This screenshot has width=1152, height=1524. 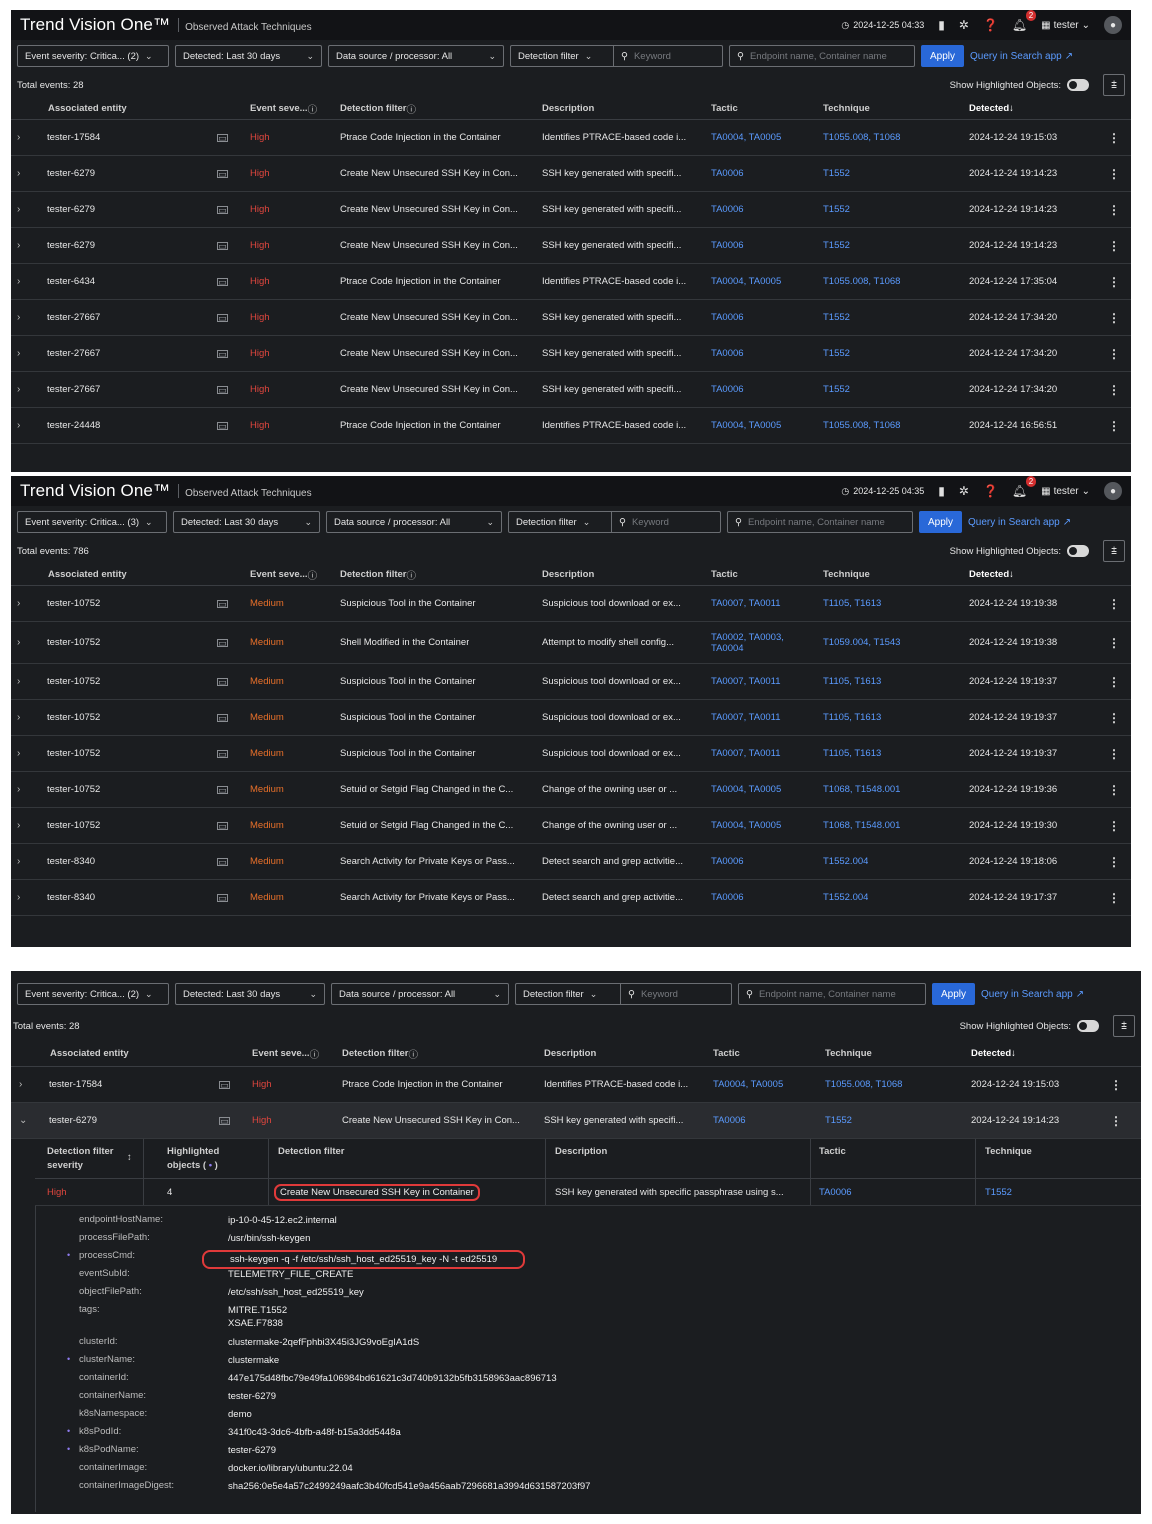 I want to click on sub-technique-link: T1552, so click(x=998, y=1192).